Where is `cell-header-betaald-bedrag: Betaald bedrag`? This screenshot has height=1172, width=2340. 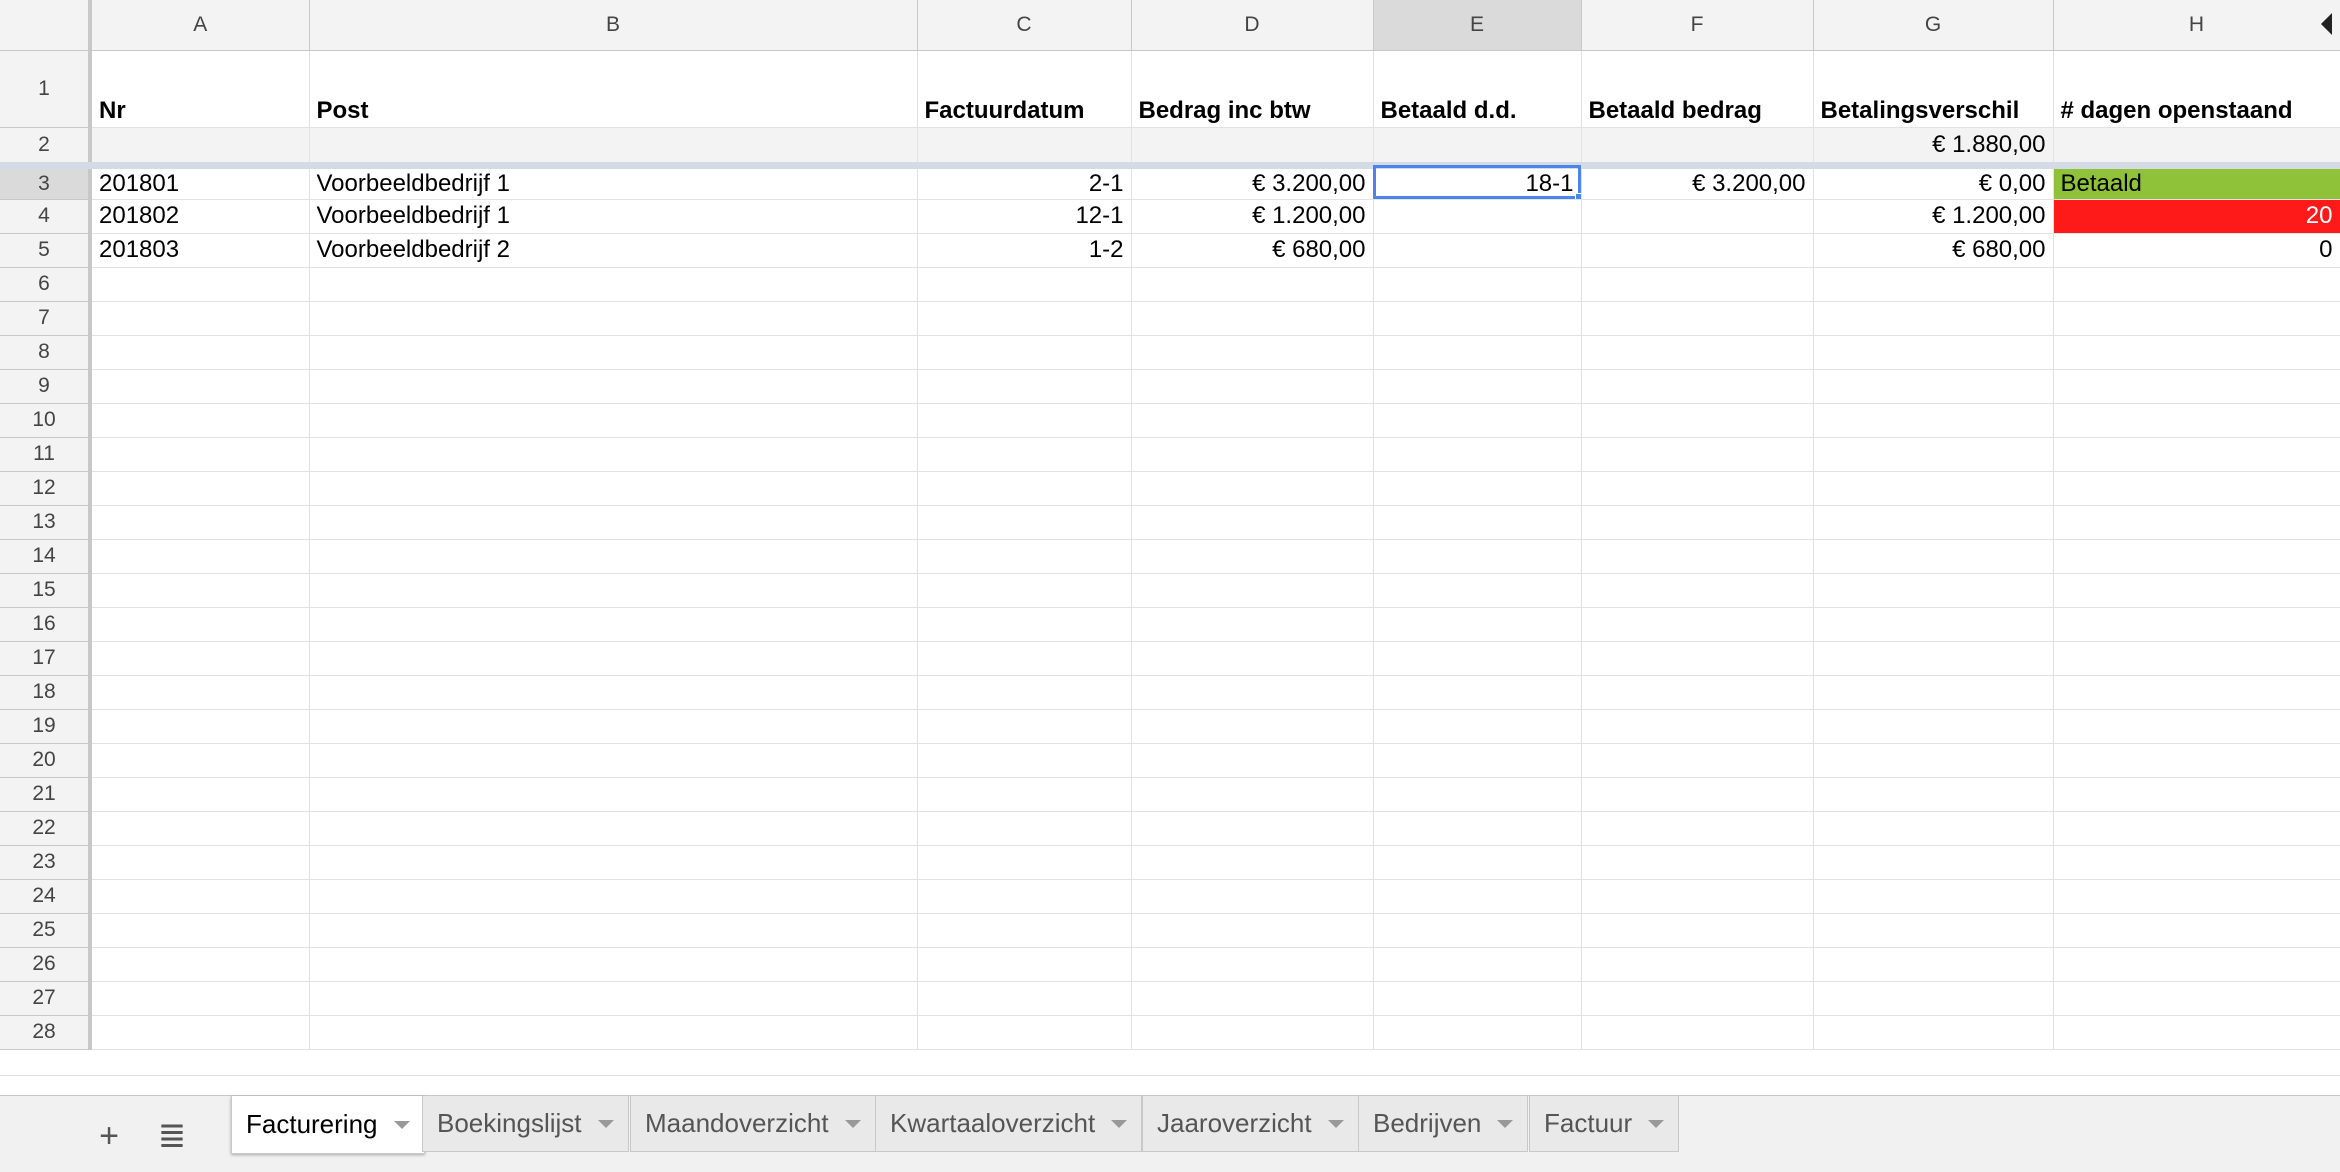 cell-header-betaald-bedrag: Betaald bedrag is located at coordinates (1697, 89).